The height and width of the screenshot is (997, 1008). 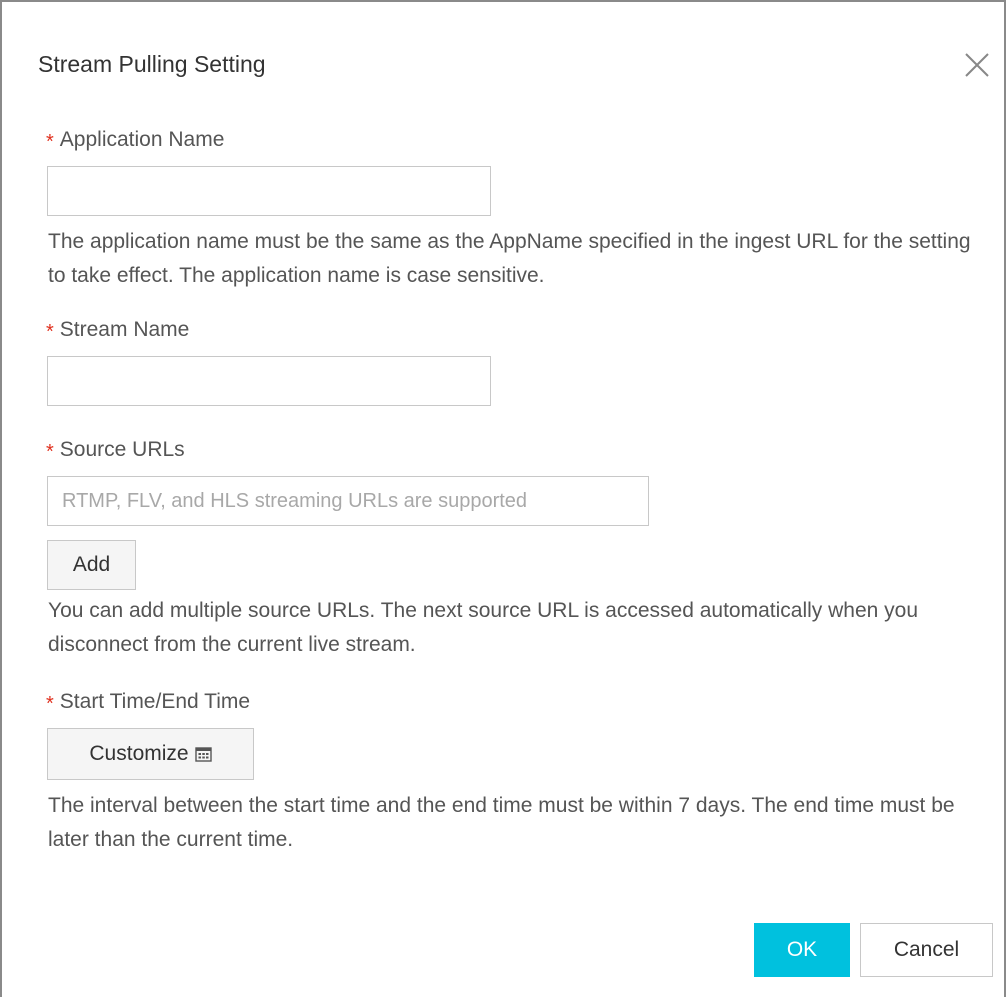 What do you see at coordinates (124, 329) in the screenshot?
I see `stream-name-label-text: Stream Name` at bounding box center [124, 329].